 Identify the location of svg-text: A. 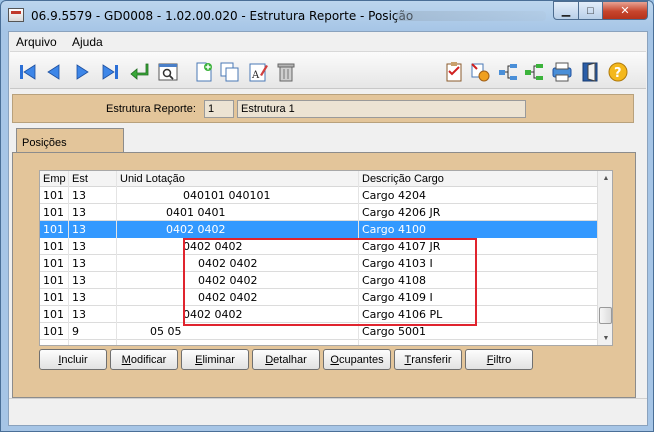
(255, 75).